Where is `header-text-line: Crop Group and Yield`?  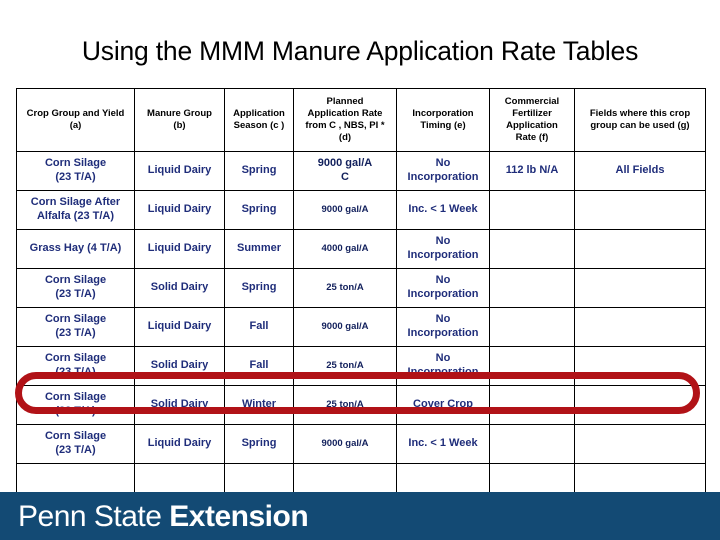 header-text-line: Crop Group and Yield is located at coordinates (75, 113).